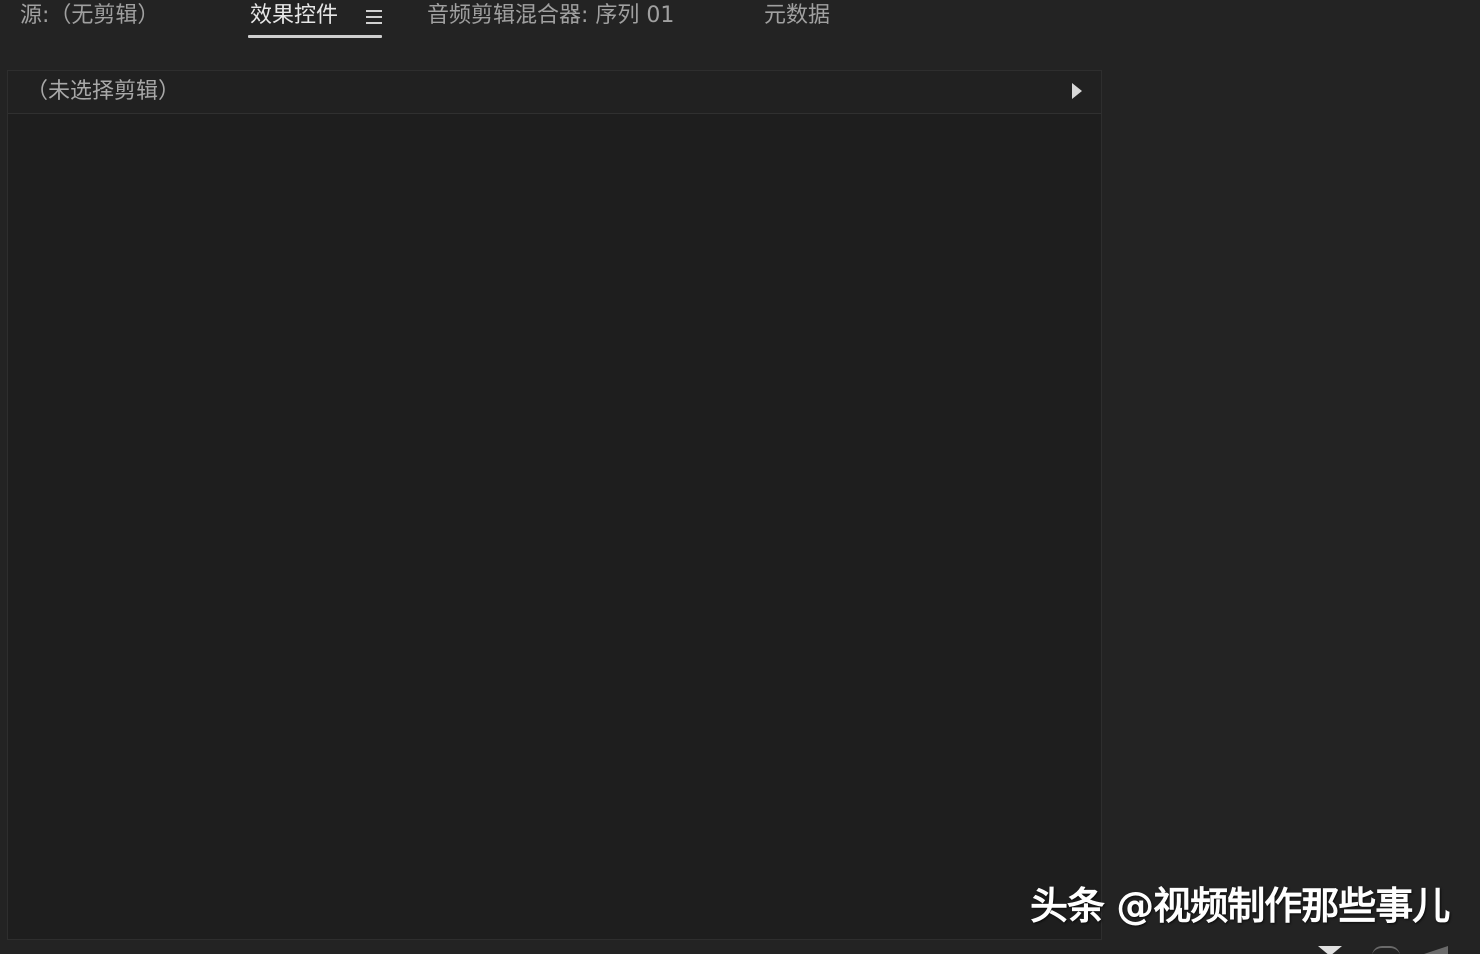 Image resolution: width=1480 pixels, height=954 pixels. I want to click on tab-source: 源:（无剪辑）, so click(89, 20).